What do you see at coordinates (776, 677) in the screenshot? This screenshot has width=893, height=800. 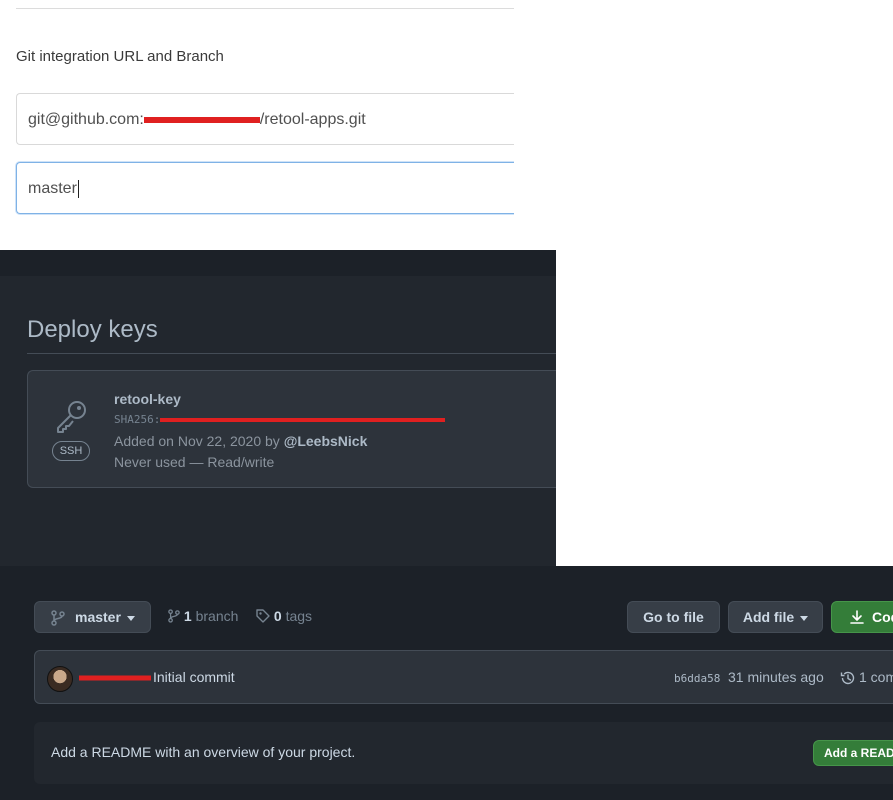 I see `commit-time: 31 minutes ago` at bounding box center [776, 677].